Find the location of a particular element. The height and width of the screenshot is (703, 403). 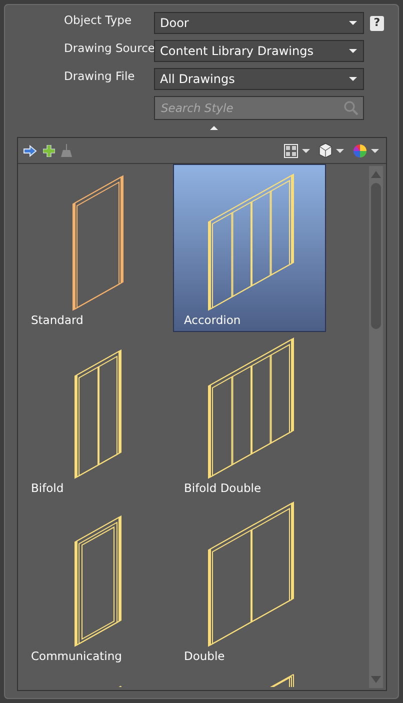

grid-view-icon is located at coordinates (291, 151).